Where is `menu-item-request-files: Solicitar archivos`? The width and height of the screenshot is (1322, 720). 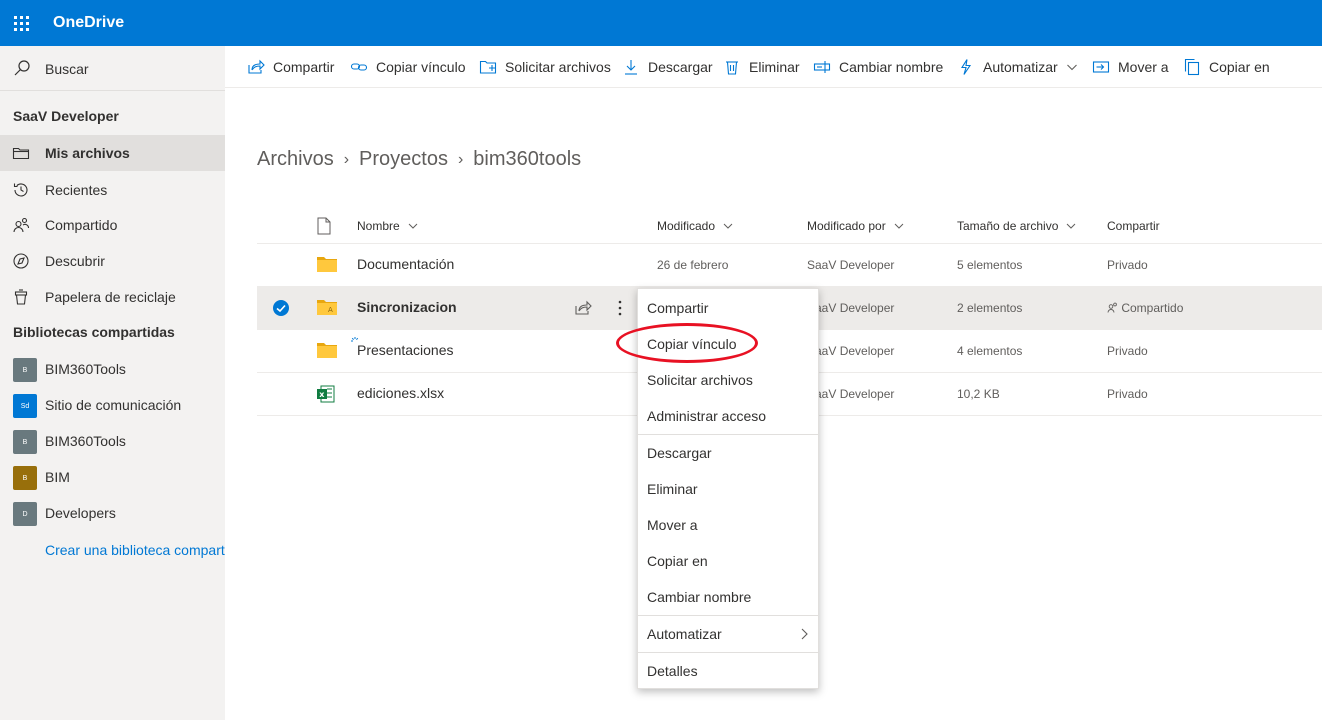 menu-item-request-files: Solicitar archivos is located at coordinates (728, 380).